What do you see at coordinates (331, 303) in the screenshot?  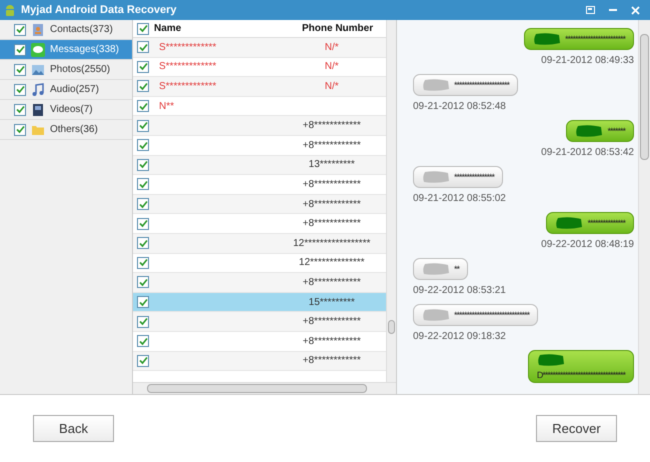 I see `table-cell-text: 15*********` at bounding box center [331, 303].